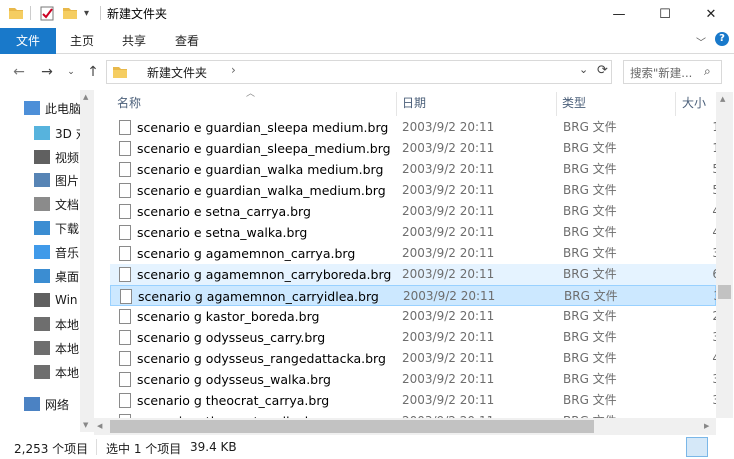 Image resolution: width=734 pixels, height=459 pixels. I want to click on nav-item-label: 下载, so click(67, 228).